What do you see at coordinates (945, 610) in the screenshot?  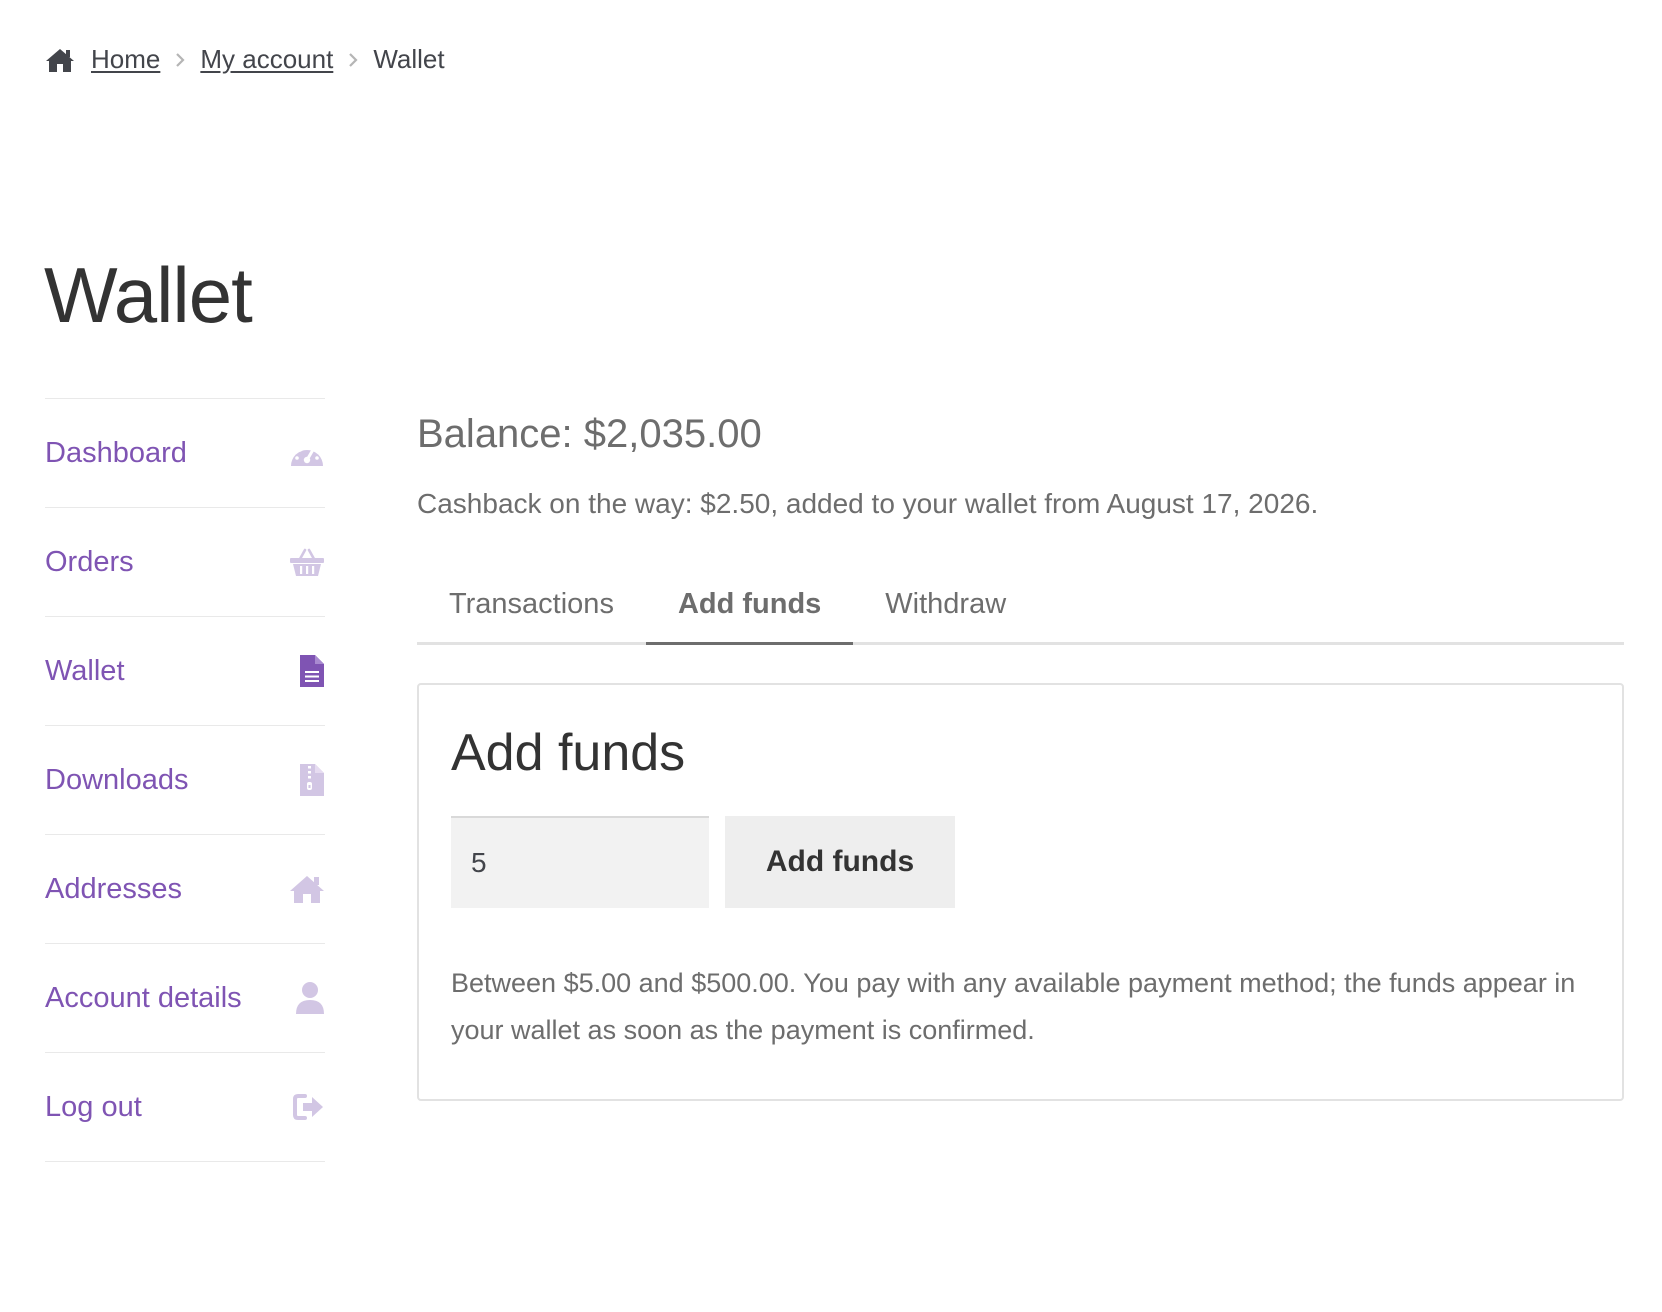 I see `tab-withdraw: Withdraw` at bounding box center [945, 610].